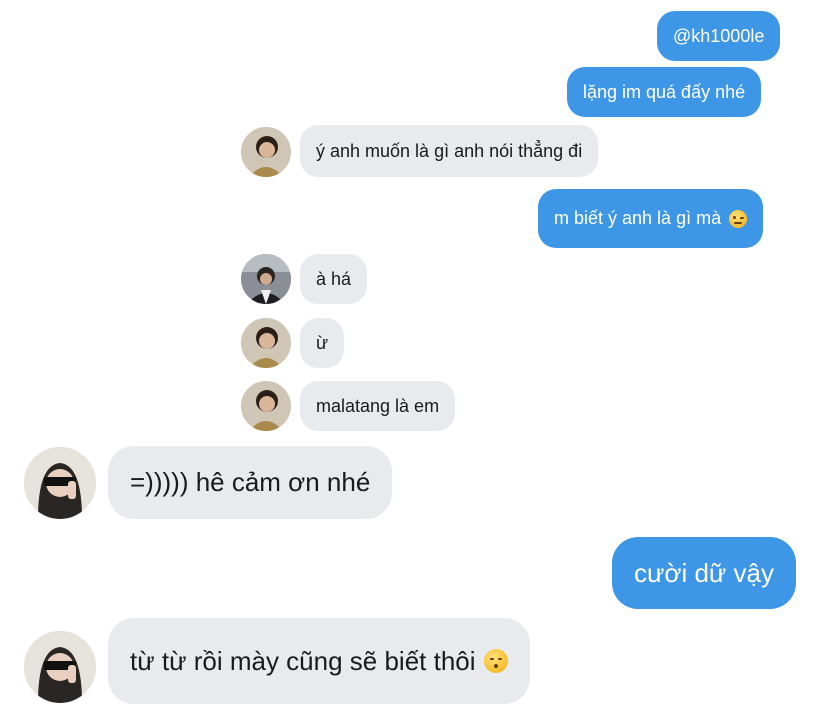 The height and width of the screenshot is (721, 828). Describe the element at coordinates (495, 661) in the screenshot. I see `kissing-face-emoji` at that location.